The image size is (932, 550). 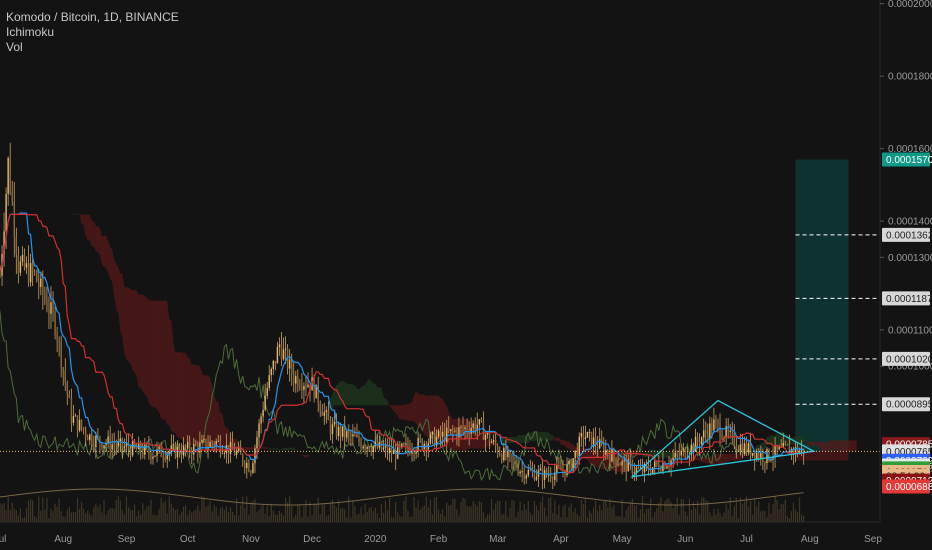 I want to click on legend-symbol: Komodo / Bitcoin, 1D, BINANCE, so click(x=92, y=17).